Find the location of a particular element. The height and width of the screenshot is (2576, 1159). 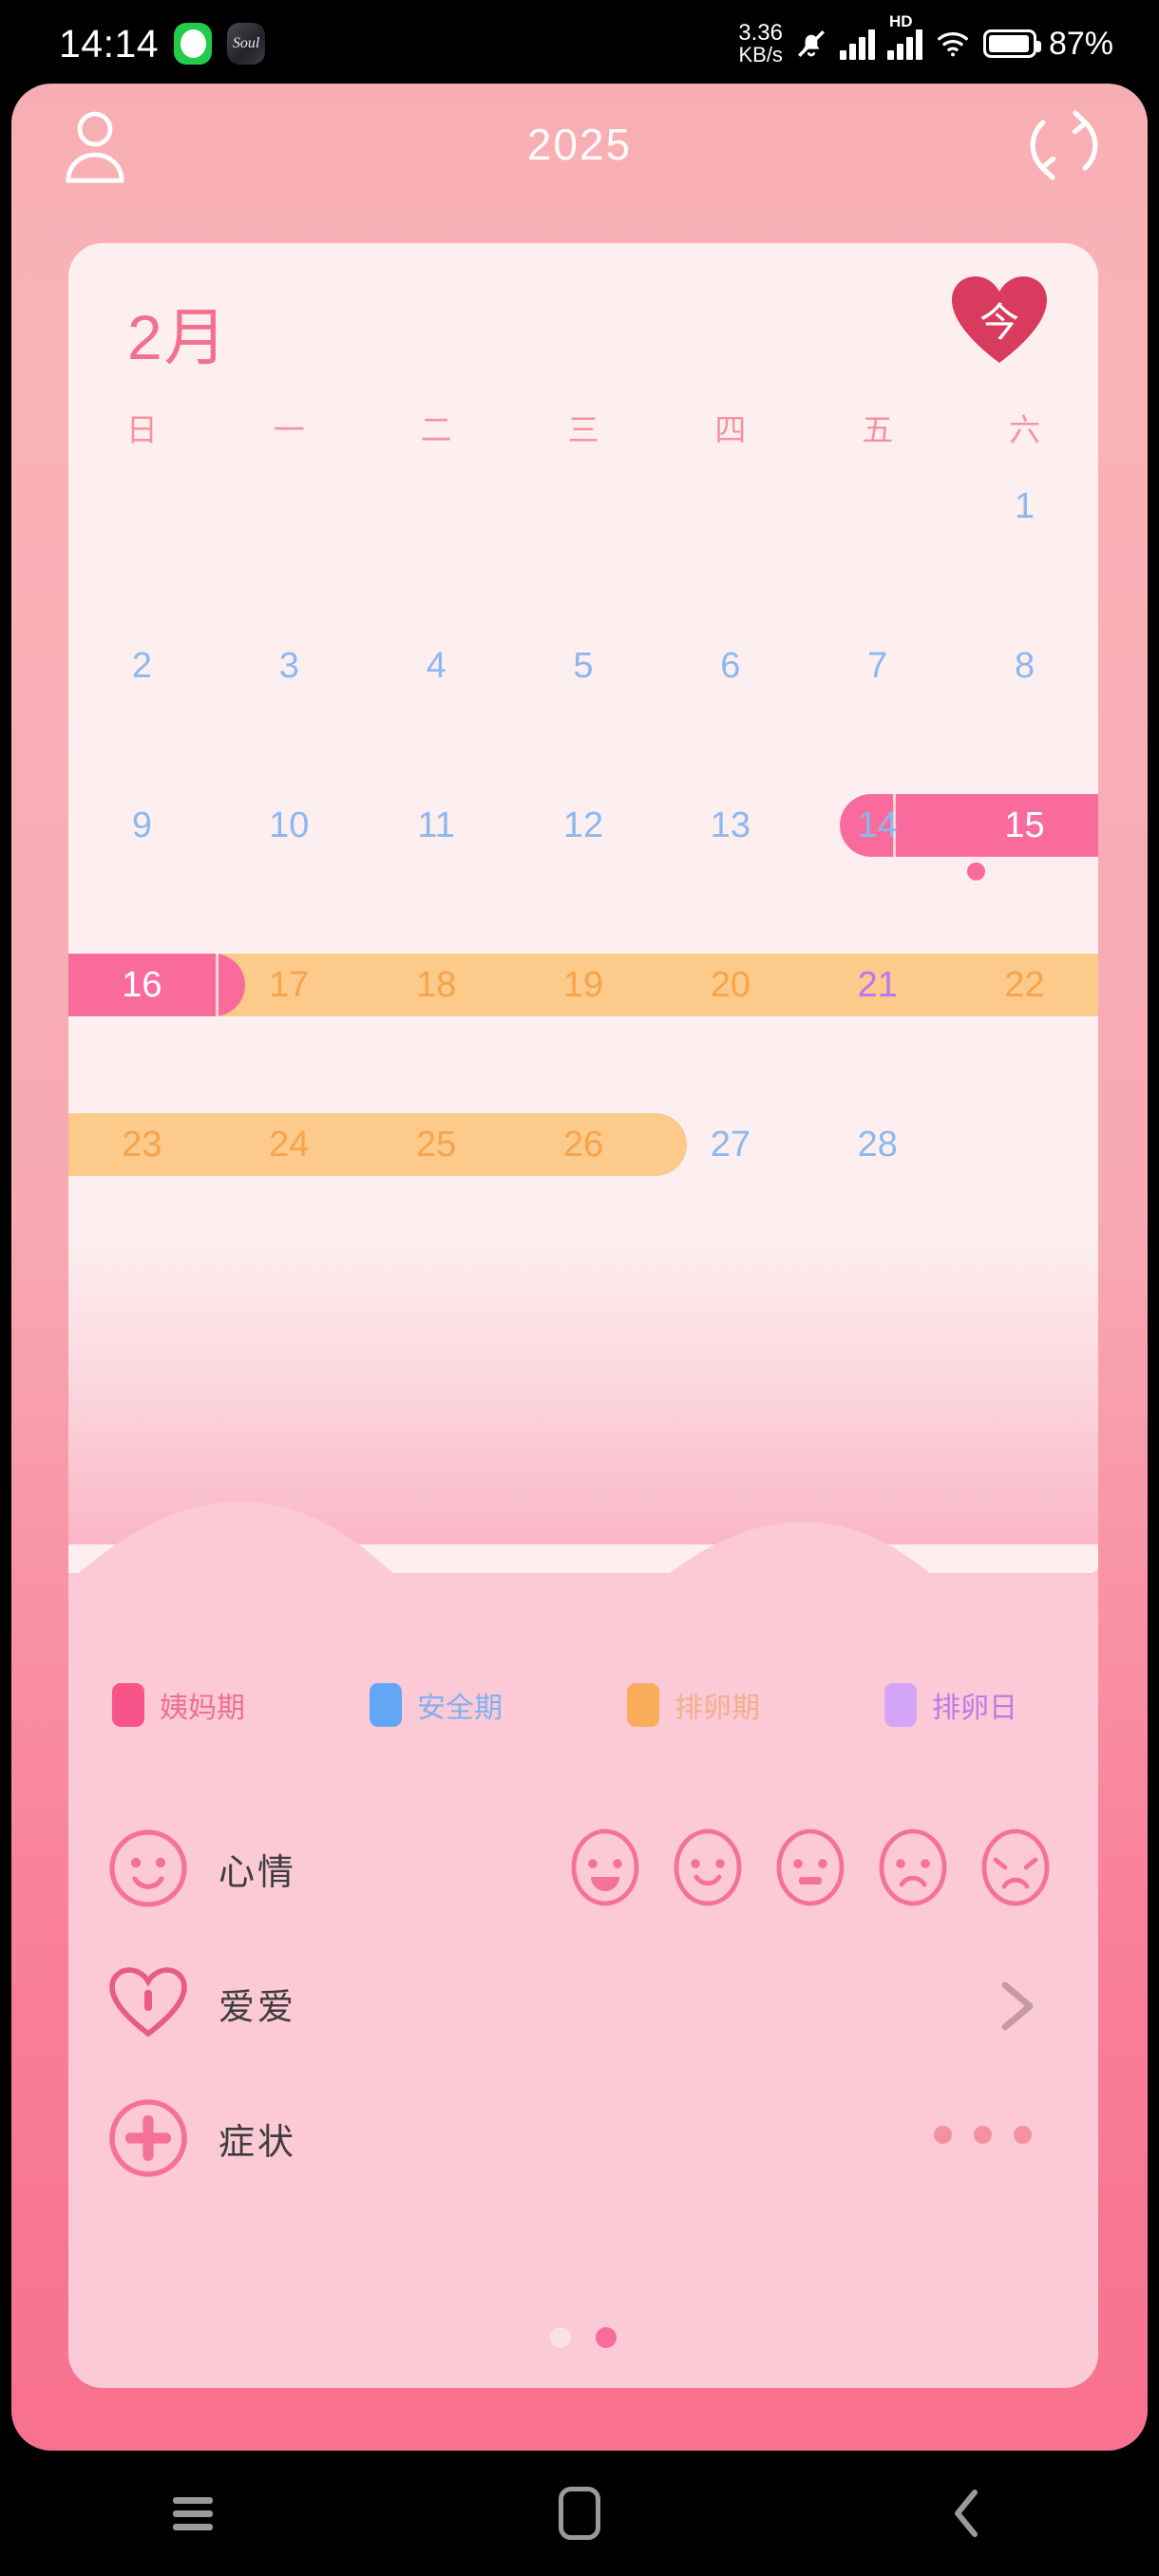

page-dot-2-active is located at coordinates (606, 2337).